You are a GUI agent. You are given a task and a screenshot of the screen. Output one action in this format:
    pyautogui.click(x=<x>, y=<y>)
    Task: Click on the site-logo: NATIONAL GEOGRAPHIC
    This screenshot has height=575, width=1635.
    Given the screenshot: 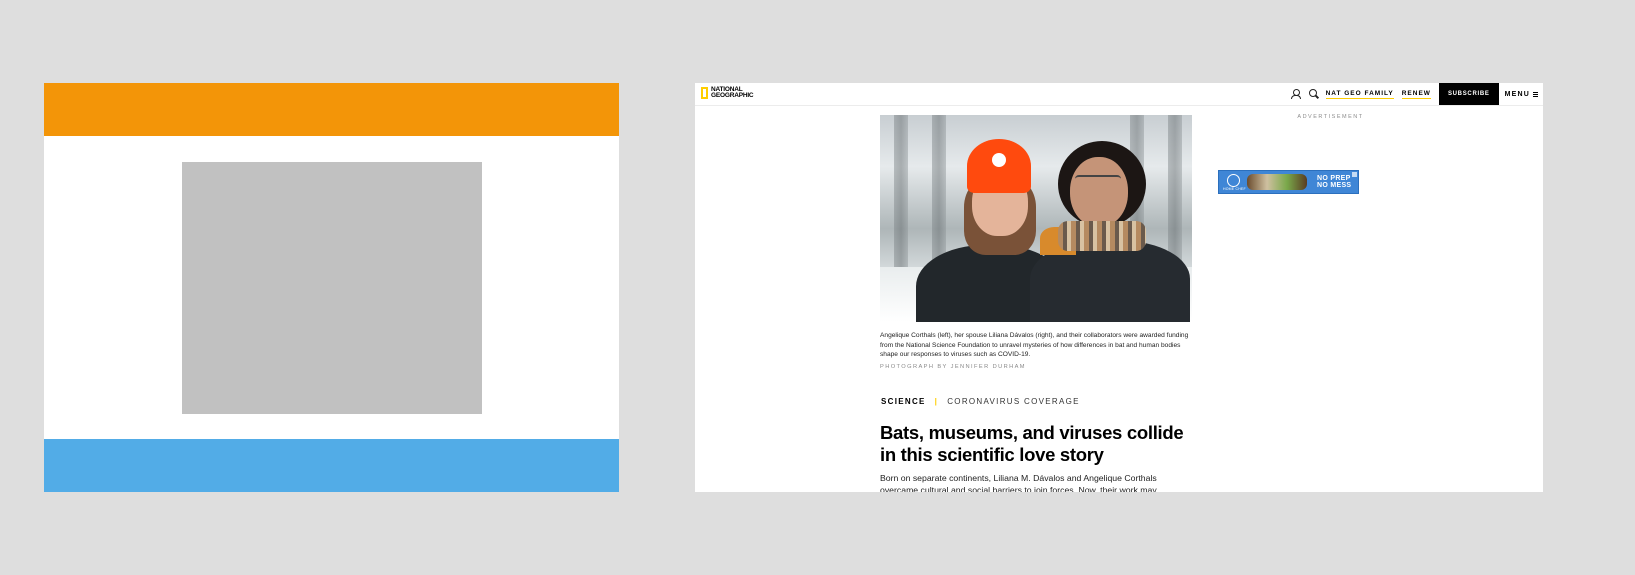 What is the action you would take?
    pyautogui.click(x=727, y=92)
    